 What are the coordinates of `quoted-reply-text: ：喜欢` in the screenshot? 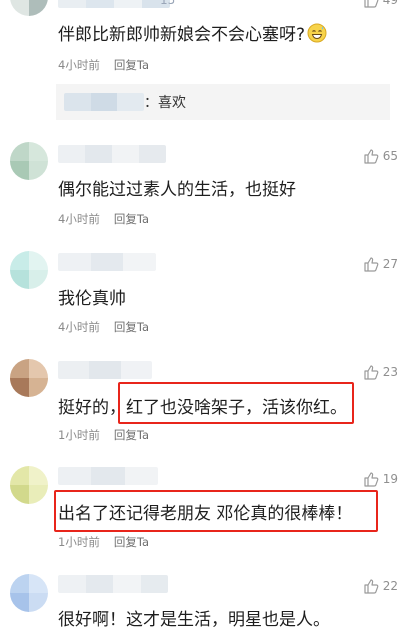 It's located at (165, 103).